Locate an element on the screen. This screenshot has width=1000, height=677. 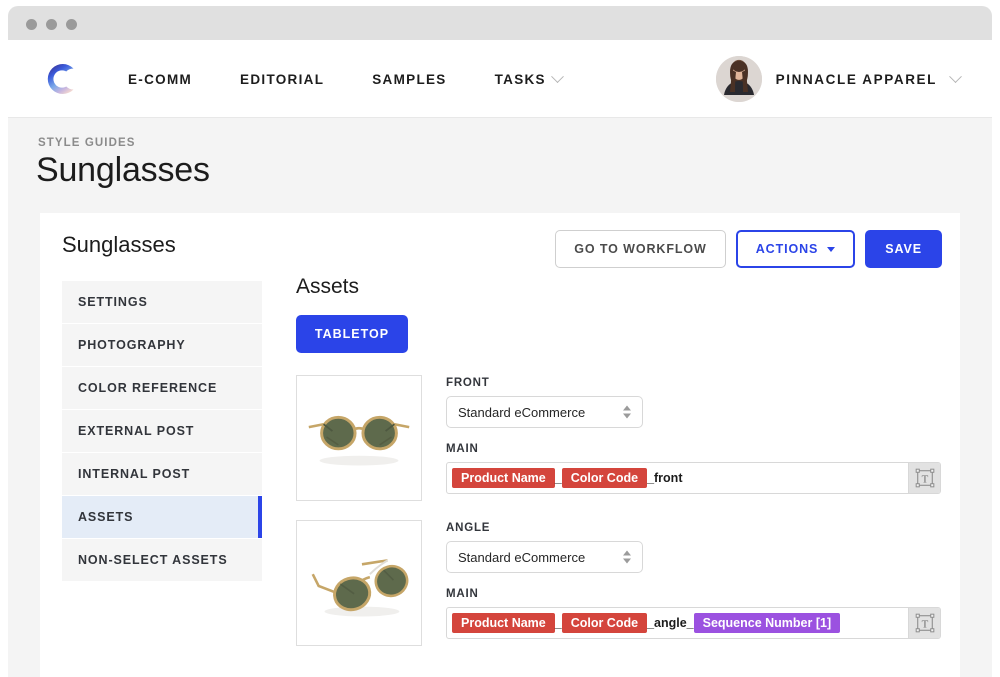
main-navigation: E-COMM EDITORIAL SAMPLES TASKS is located at coordinates (369, 79).